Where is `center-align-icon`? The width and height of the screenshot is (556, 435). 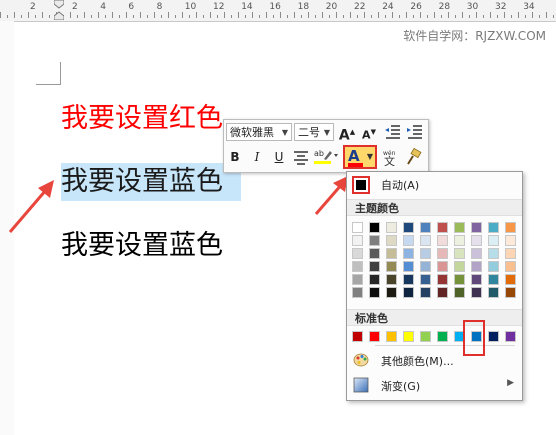 center-align-icon is located at coordinates (301, 157).